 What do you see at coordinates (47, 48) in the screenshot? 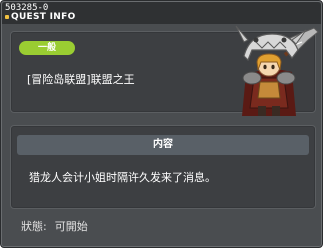
I see `quest-category-badge: 一般` at bounding box center [47, 48].